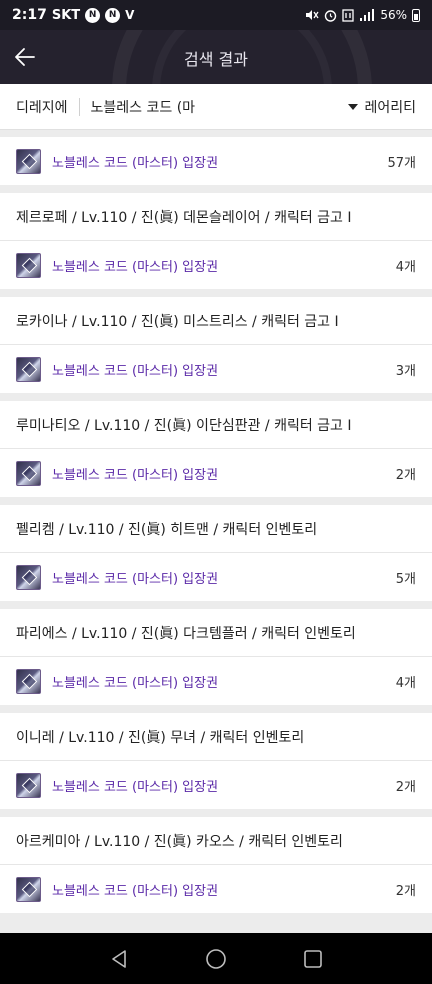 The height and width of the screenshot is (984, 432). I want to click on server-filter: 디레지에, so click(42, 107).